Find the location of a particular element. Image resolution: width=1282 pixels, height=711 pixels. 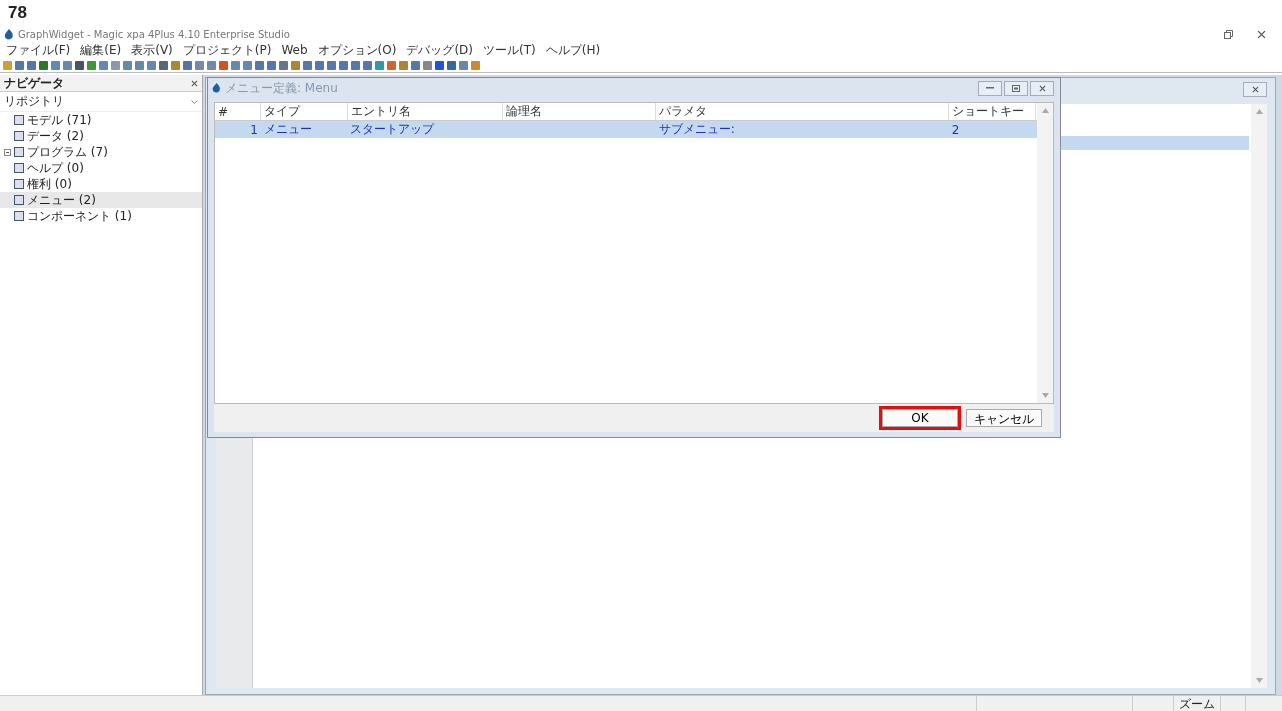

minimize-button is located at coordinates (990, 88).